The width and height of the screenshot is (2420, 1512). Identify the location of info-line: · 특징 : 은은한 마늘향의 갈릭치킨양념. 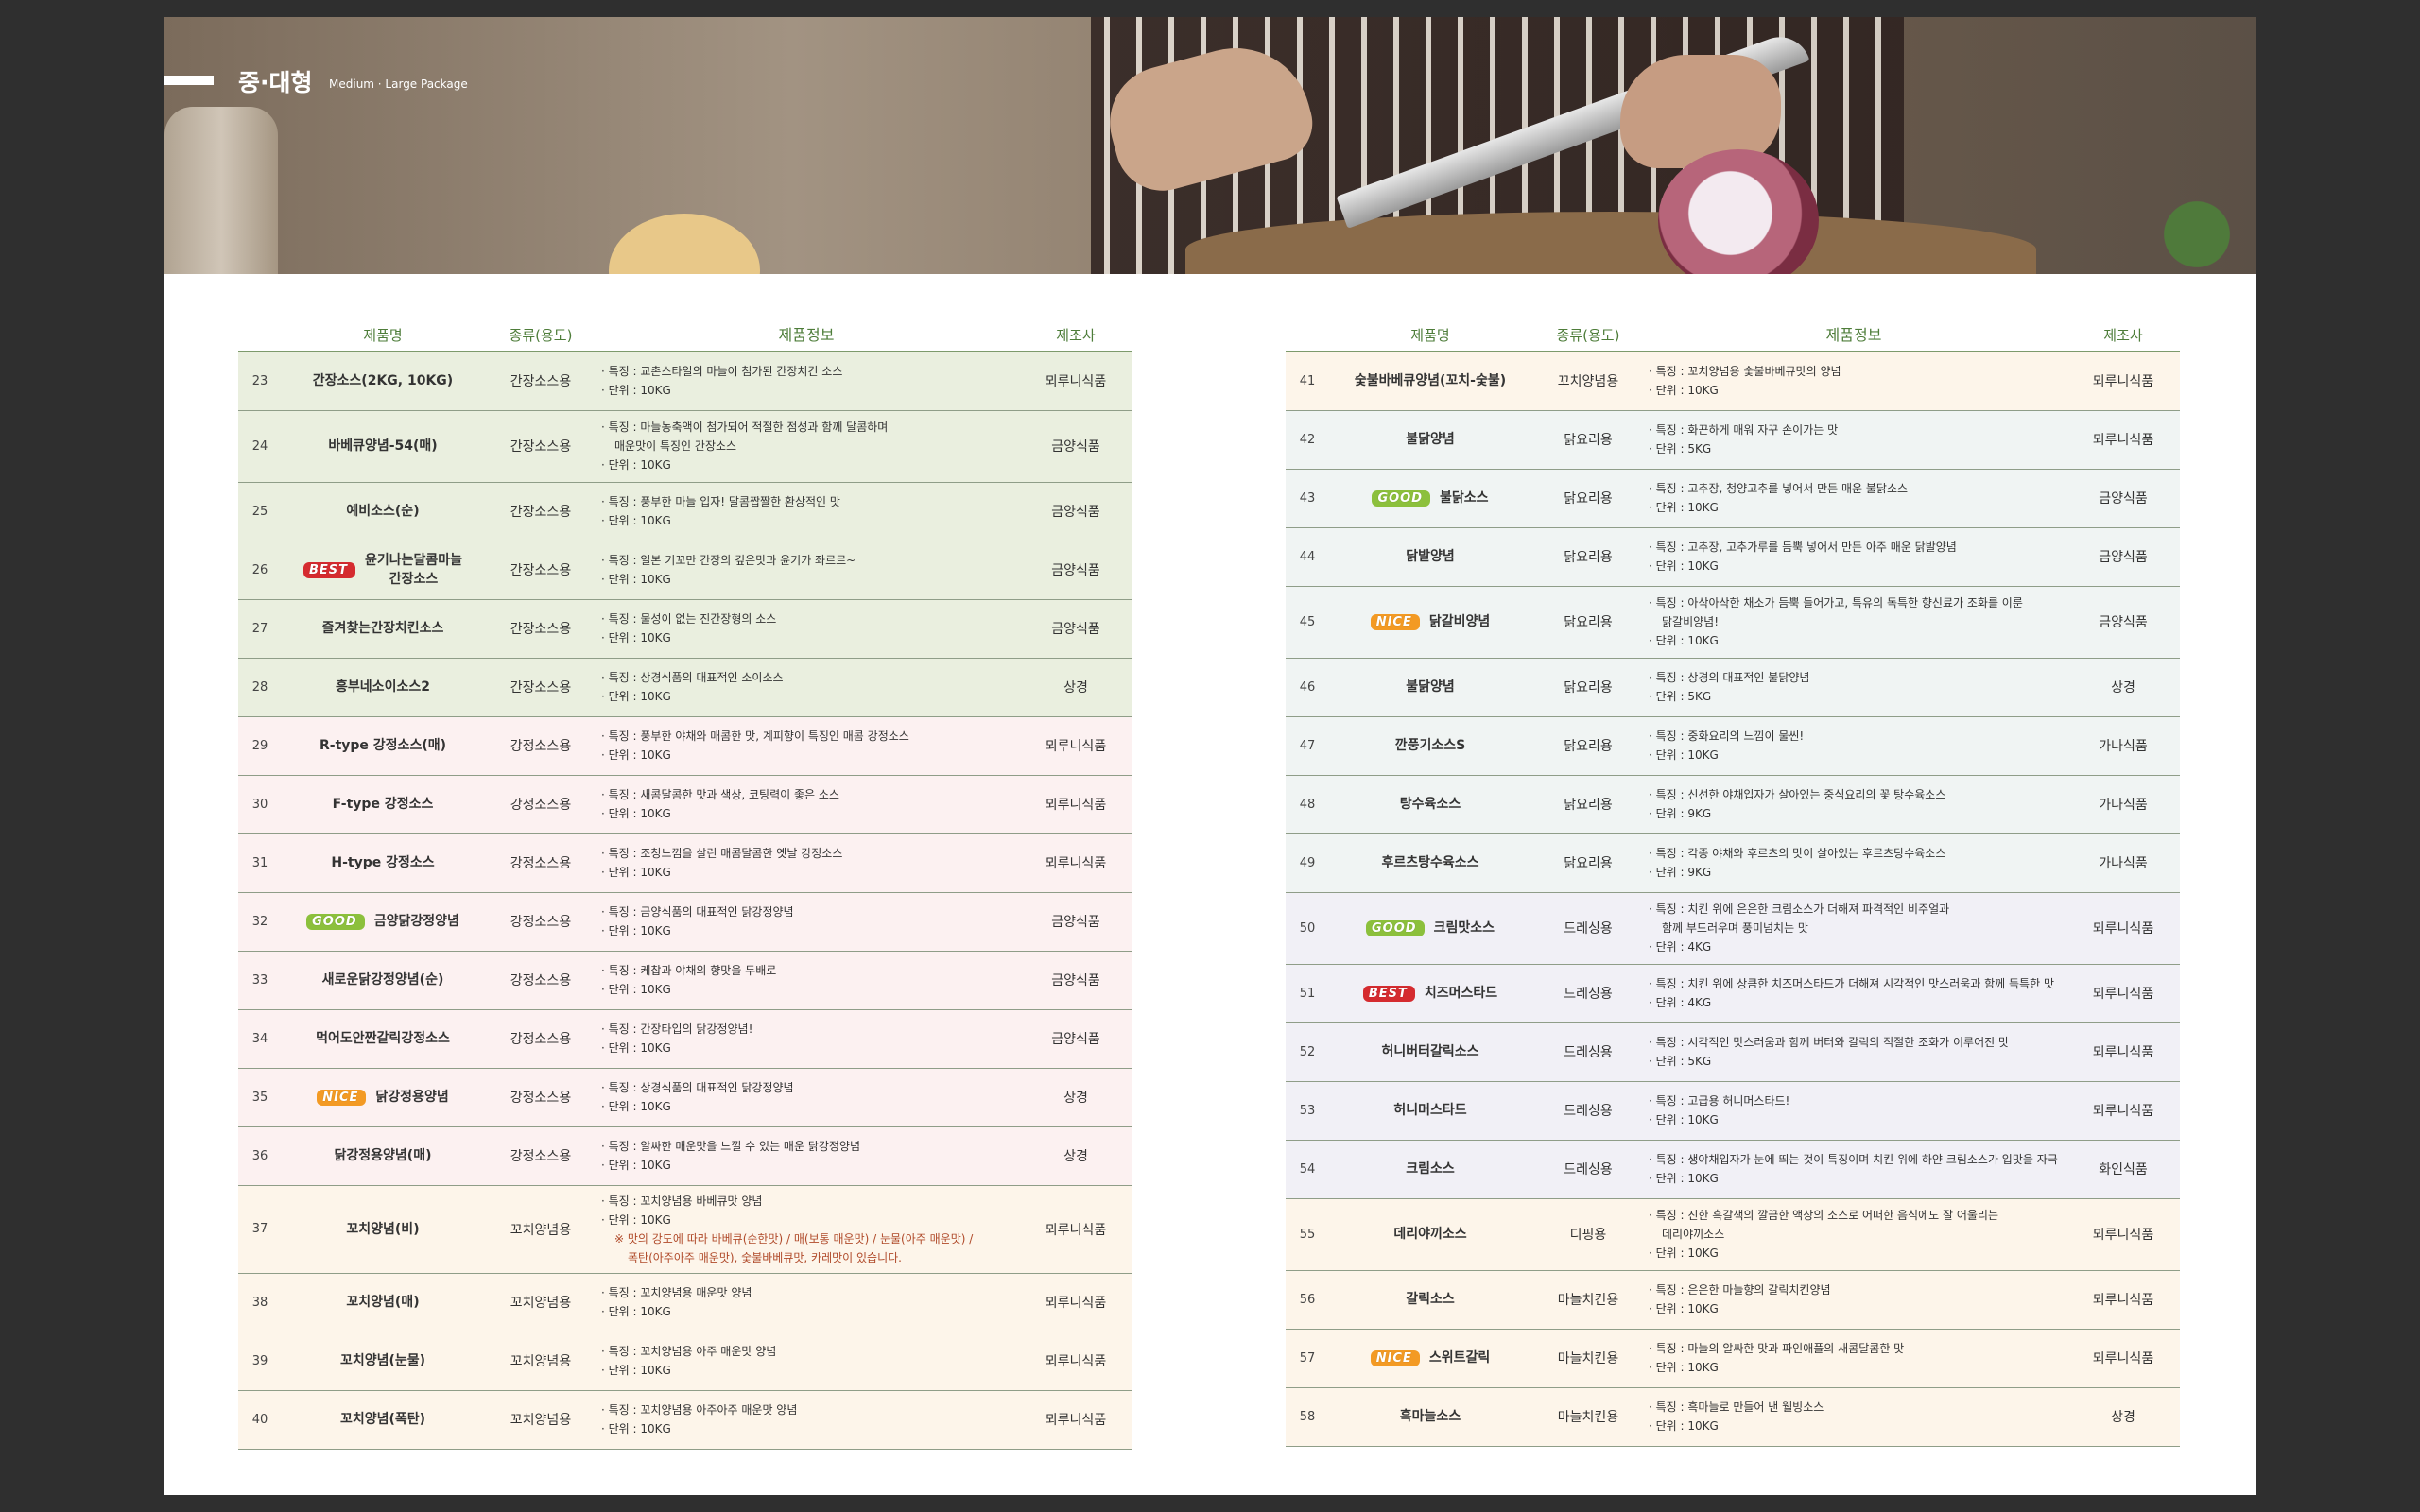
(1740, 1290).